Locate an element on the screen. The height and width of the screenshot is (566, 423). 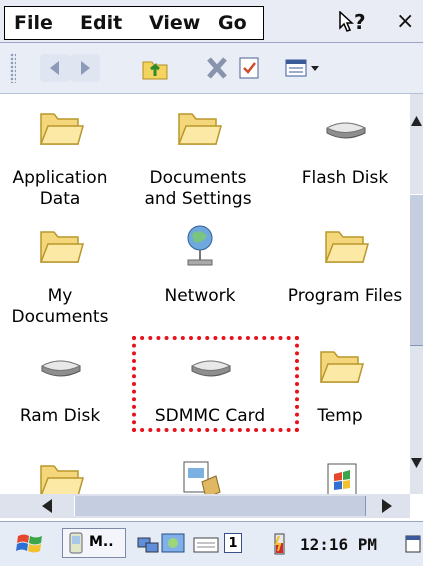
file-item-my-documents: My Documents is located at coordinates (60, 275).